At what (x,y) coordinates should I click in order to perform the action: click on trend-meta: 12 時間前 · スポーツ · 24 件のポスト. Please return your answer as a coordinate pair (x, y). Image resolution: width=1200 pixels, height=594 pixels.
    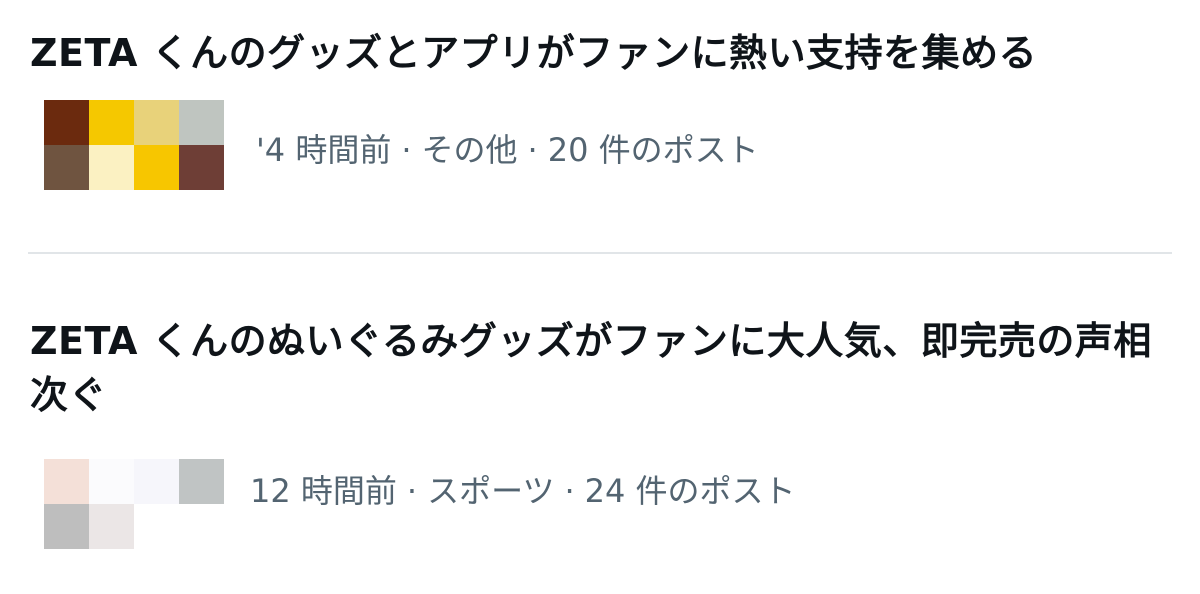
    Looking at the image, I should click on (523, 491).